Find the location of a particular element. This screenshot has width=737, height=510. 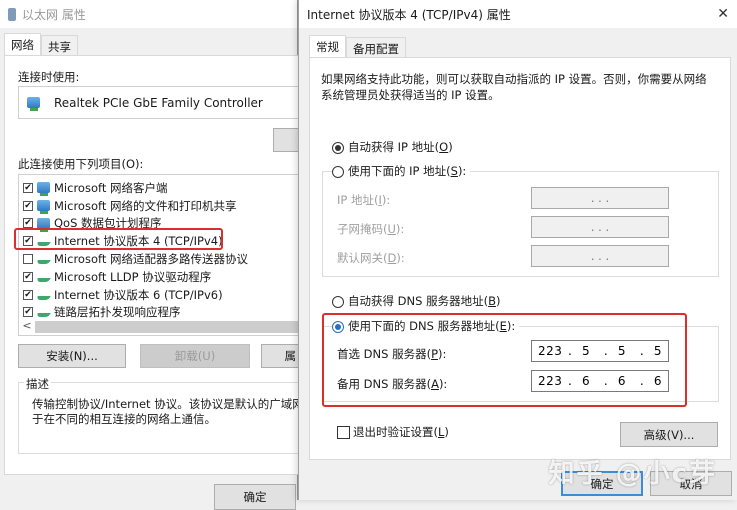

adapter-icon is located at coordinates (33, 104).